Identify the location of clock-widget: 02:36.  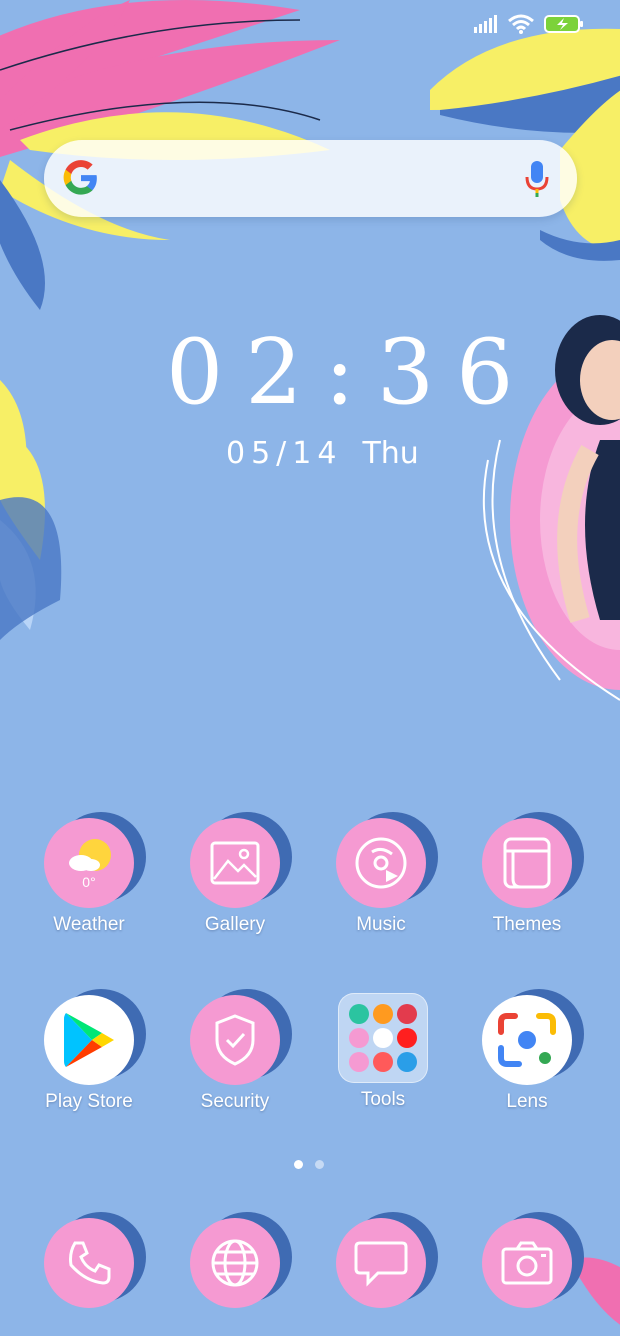
(351, 373).